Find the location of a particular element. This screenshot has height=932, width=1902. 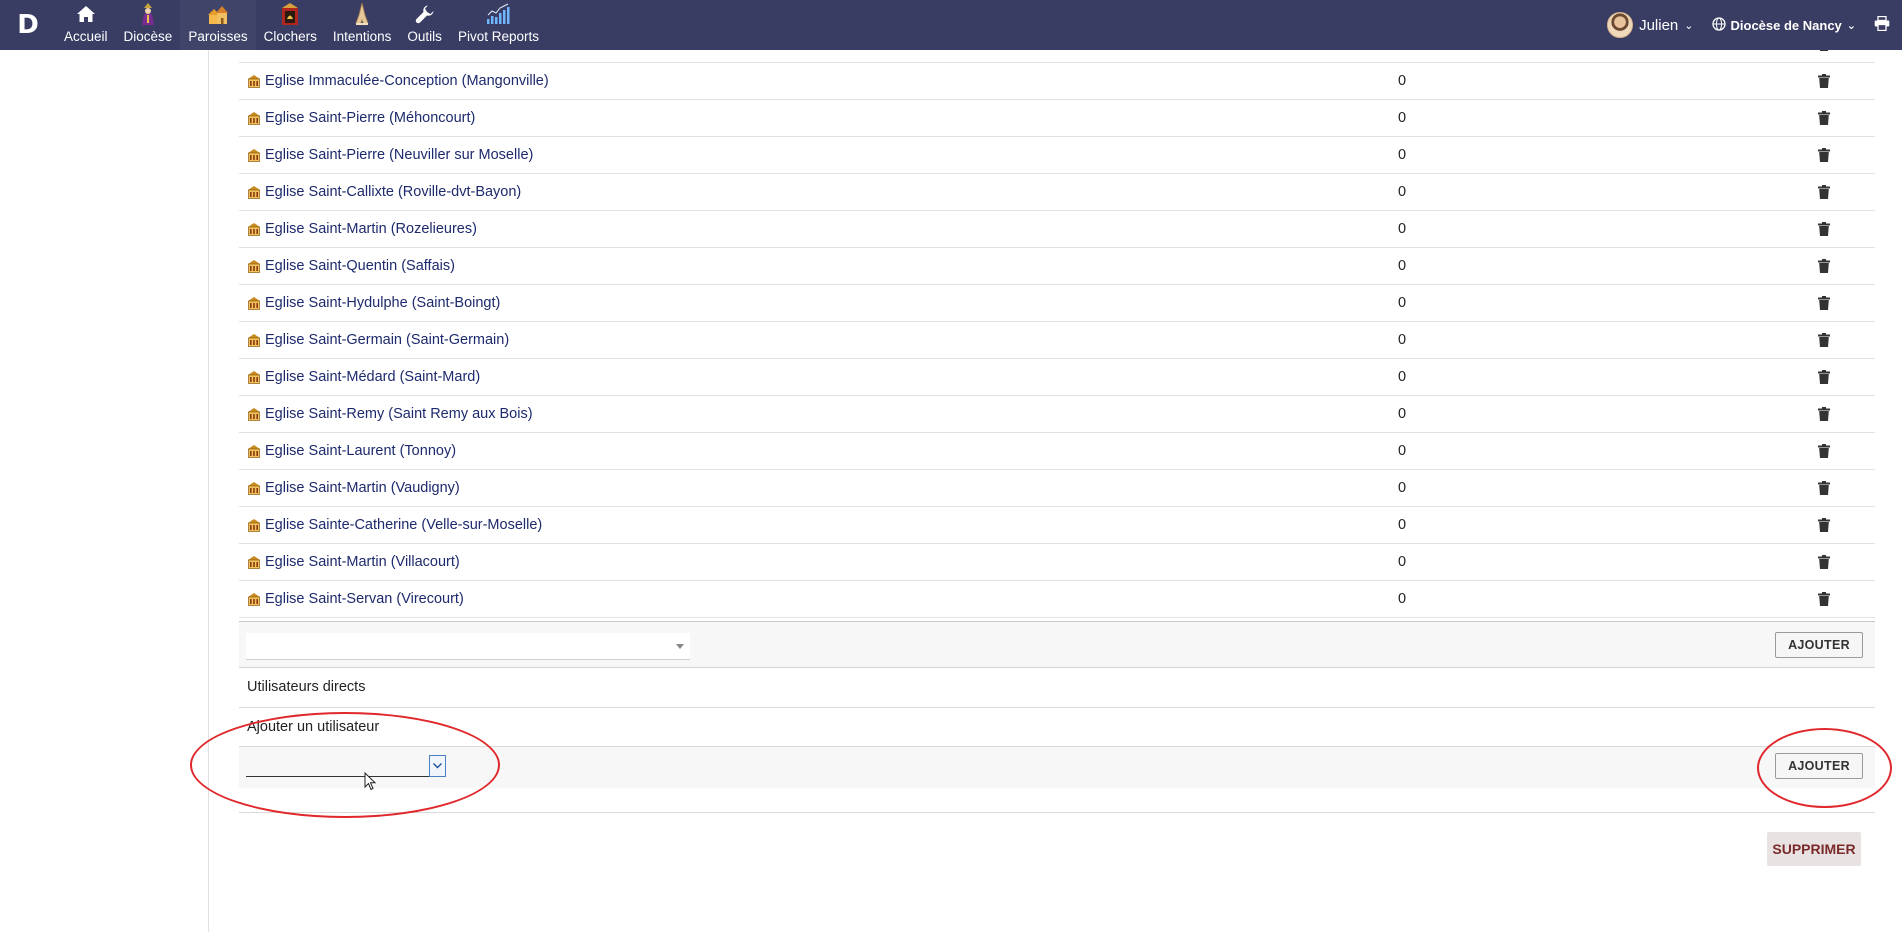

direct-users-title: Utilisateurs directs is located at coordinates (306, 687).